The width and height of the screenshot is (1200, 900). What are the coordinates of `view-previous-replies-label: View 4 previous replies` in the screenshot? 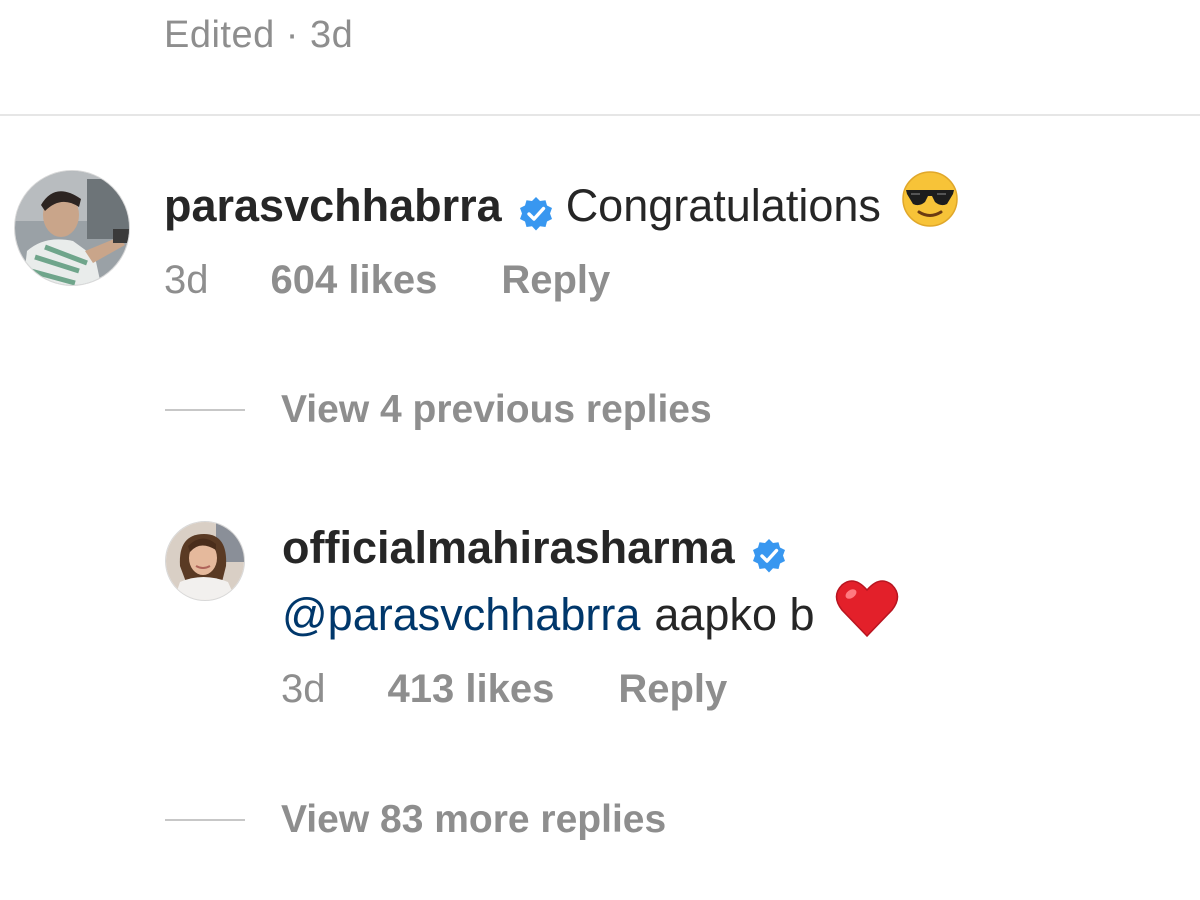 It's located at (496, 409).